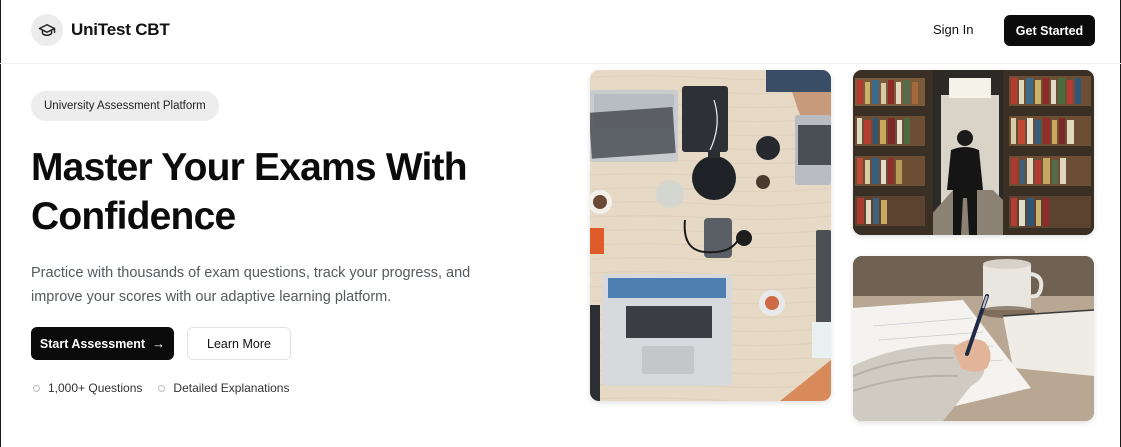 Image resolution: width=1121 pixels, height=447 pixels. I want to click on hero-title-line-1: Master Your Exams With, so click(249, 167).